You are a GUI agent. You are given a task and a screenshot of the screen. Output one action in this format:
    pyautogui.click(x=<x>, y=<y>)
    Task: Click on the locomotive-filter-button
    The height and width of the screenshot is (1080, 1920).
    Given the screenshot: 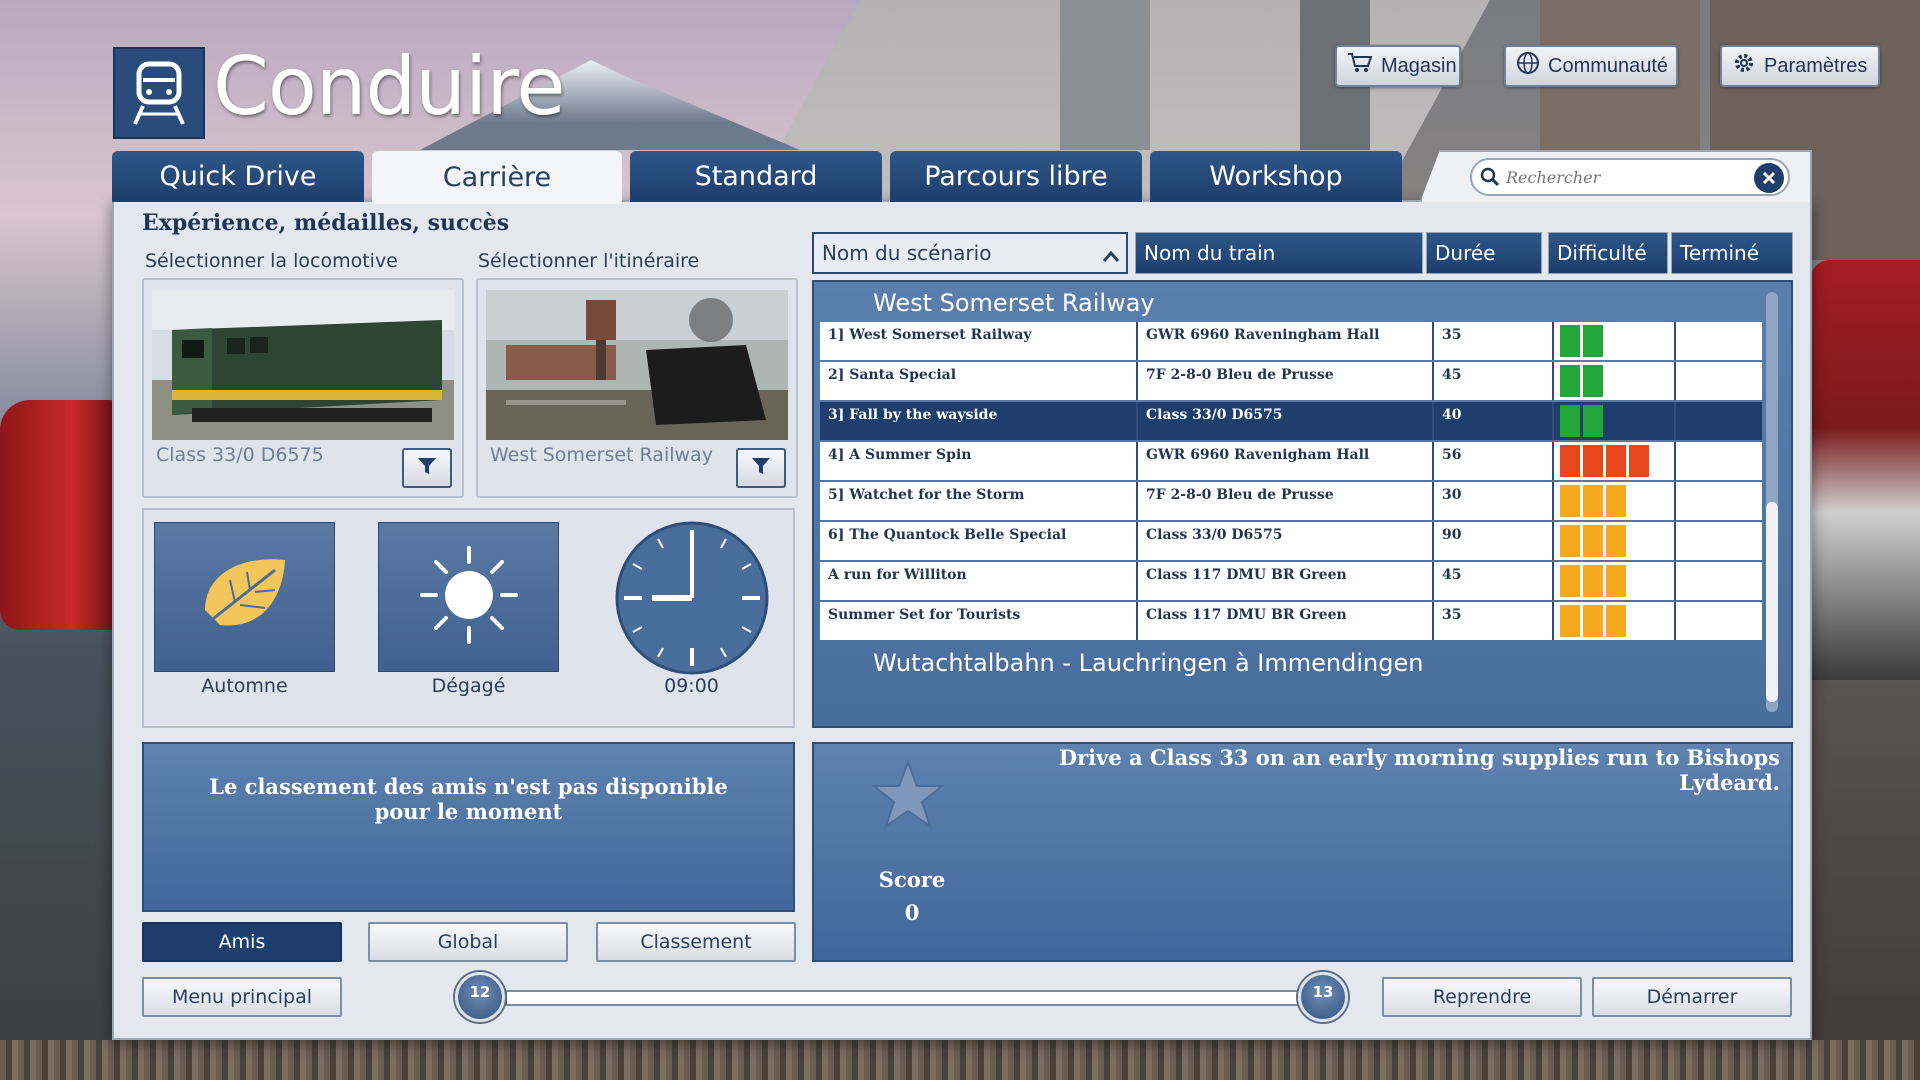 What is the action you would take?
    pyautogui.click(x=427, y=468)
    